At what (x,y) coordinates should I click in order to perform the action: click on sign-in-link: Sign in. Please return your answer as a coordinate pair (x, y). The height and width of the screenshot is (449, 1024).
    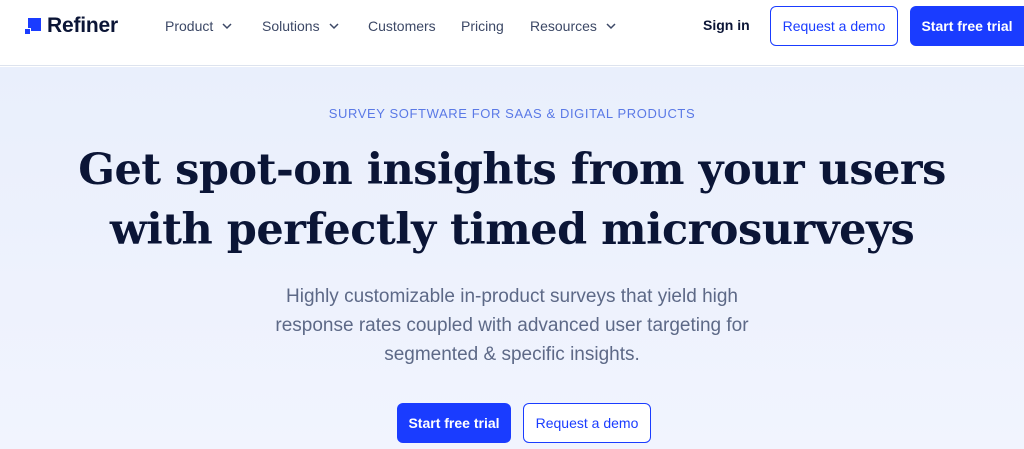
    Looking at the image, I should click on (726, 25).